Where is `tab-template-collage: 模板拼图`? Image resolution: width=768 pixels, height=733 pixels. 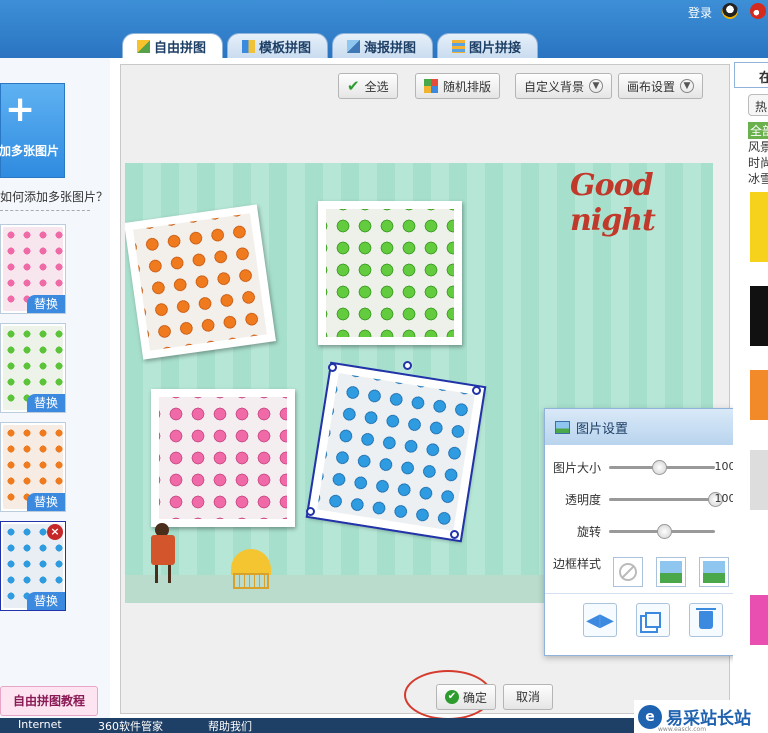
tab-template-collage: 模板拼图 is located at coordinates (278, 45).